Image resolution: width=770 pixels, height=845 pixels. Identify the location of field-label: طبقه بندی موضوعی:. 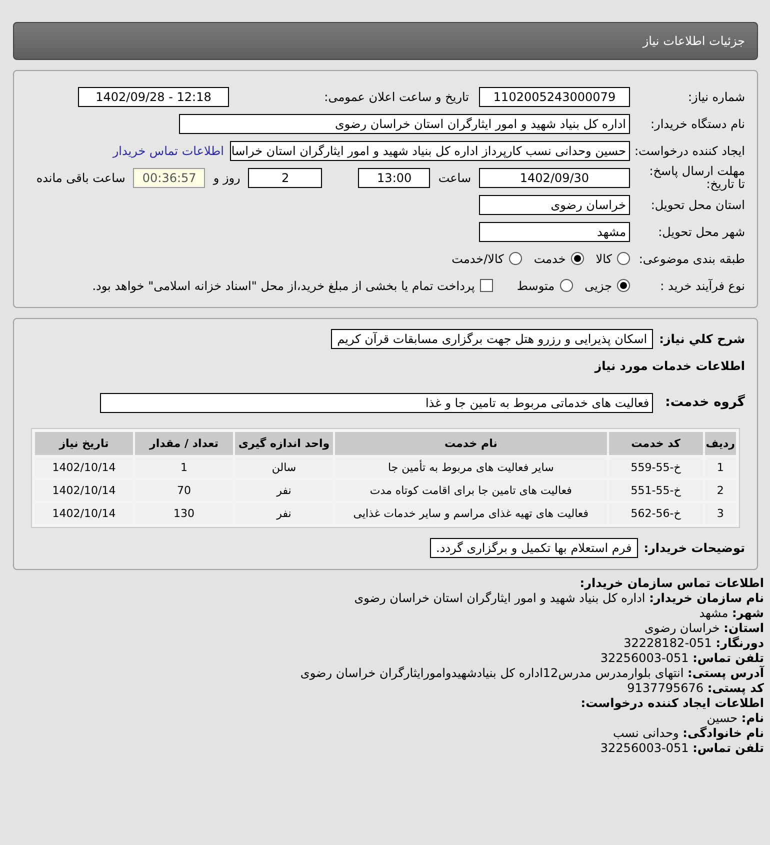
(691, 259).